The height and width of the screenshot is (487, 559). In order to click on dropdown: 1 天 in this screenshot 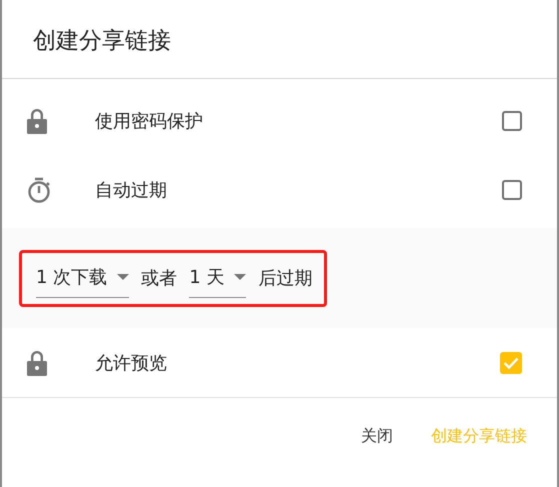, I will do `click(217, 278)`.